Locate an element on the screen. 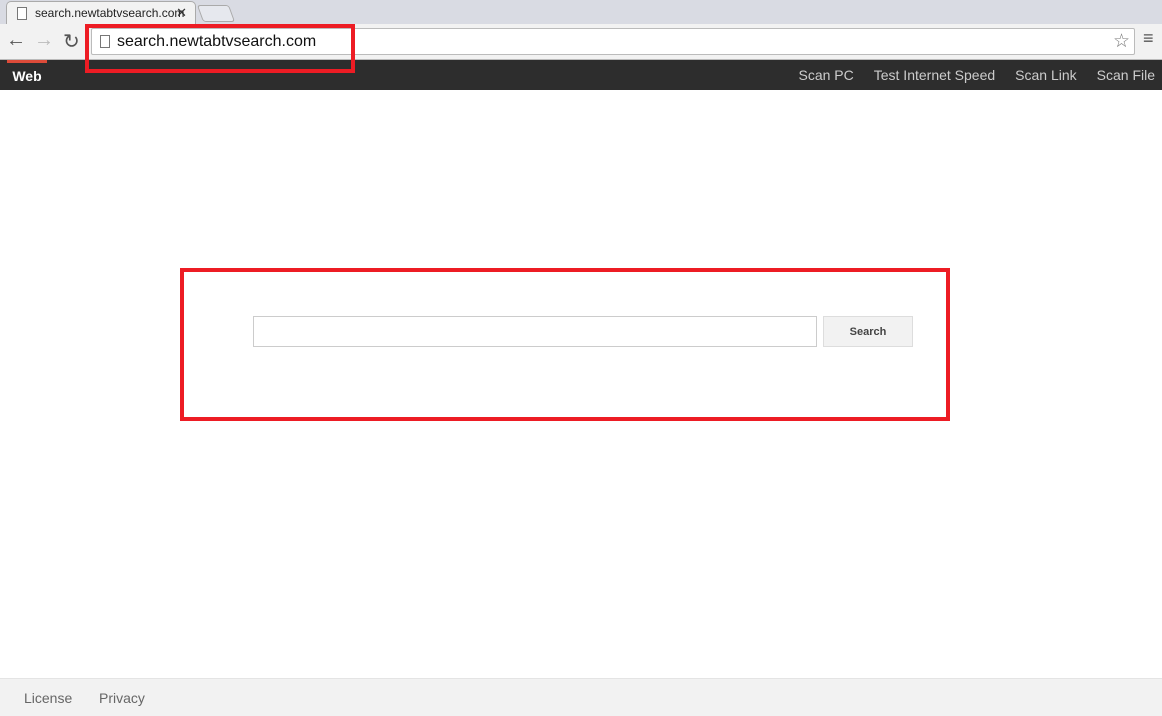  nav-scan-pc: Scan PC is located at coordinates (825, 75).